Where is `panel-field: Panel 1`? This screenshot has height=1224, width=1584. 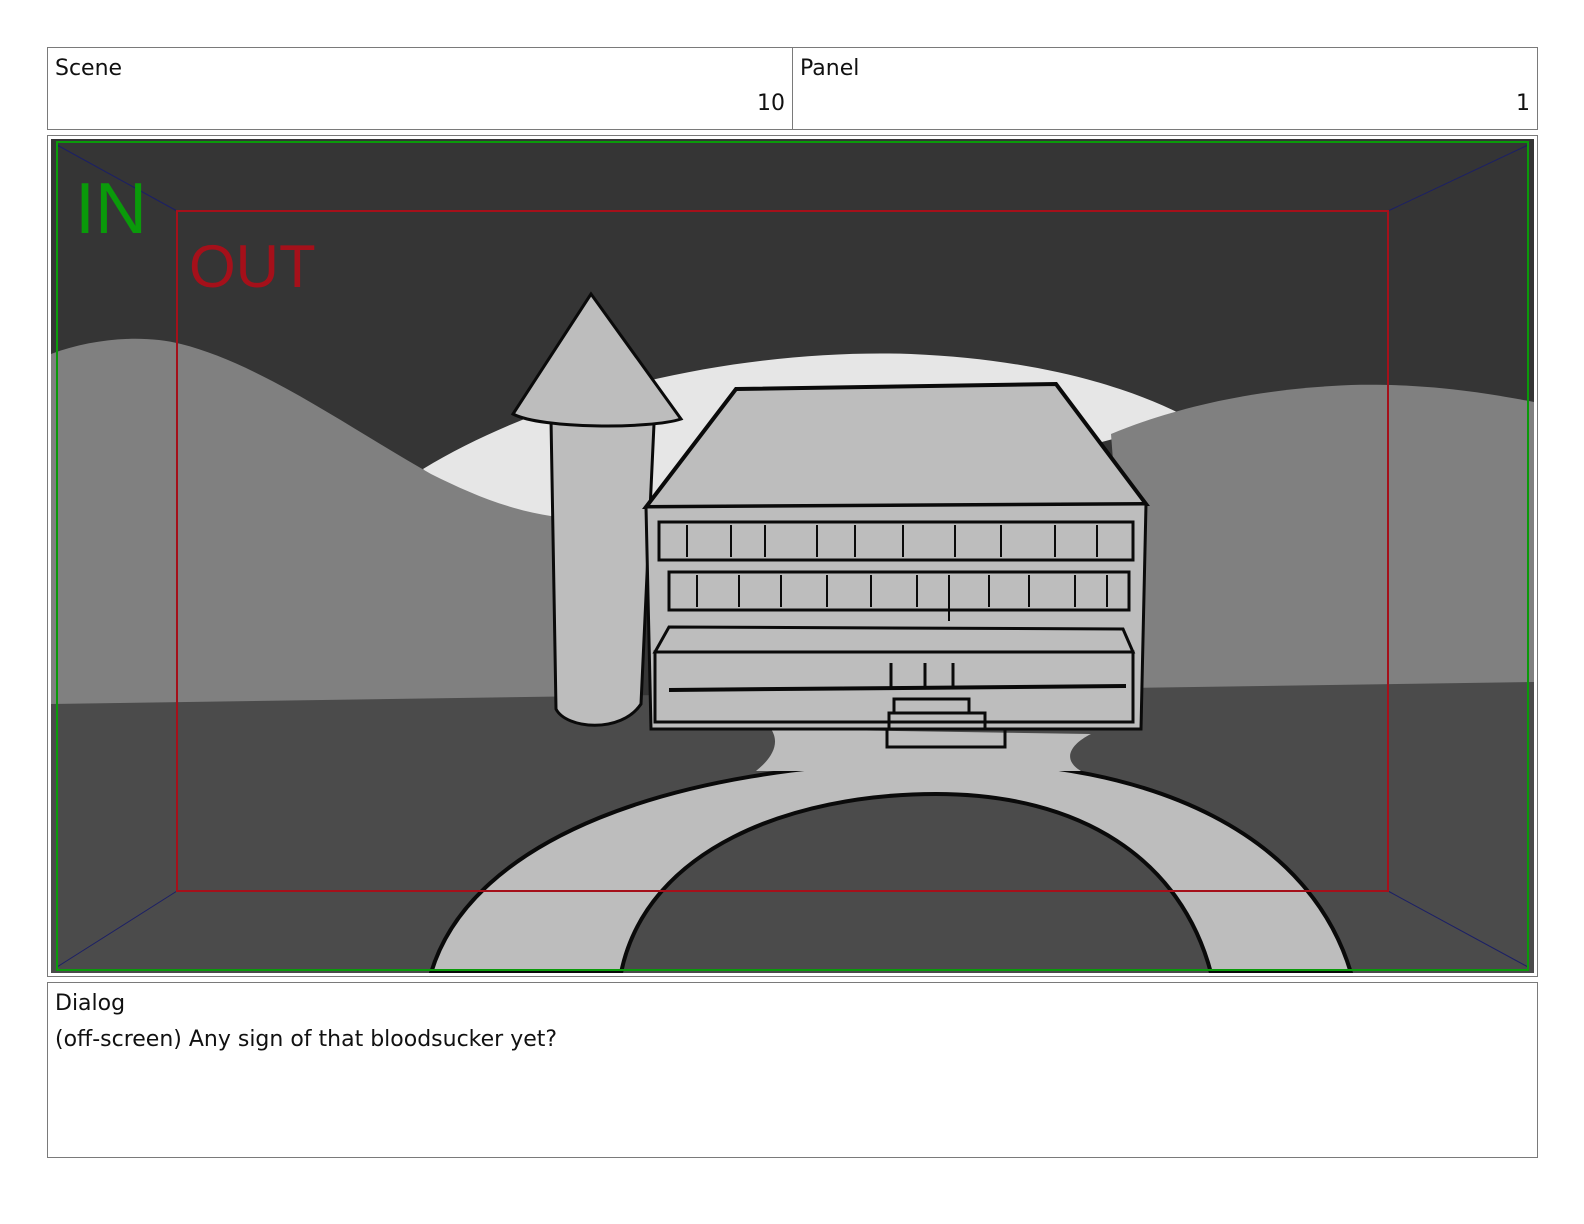 panel-field: Panel 1 is located at coordinates (1165, 88).